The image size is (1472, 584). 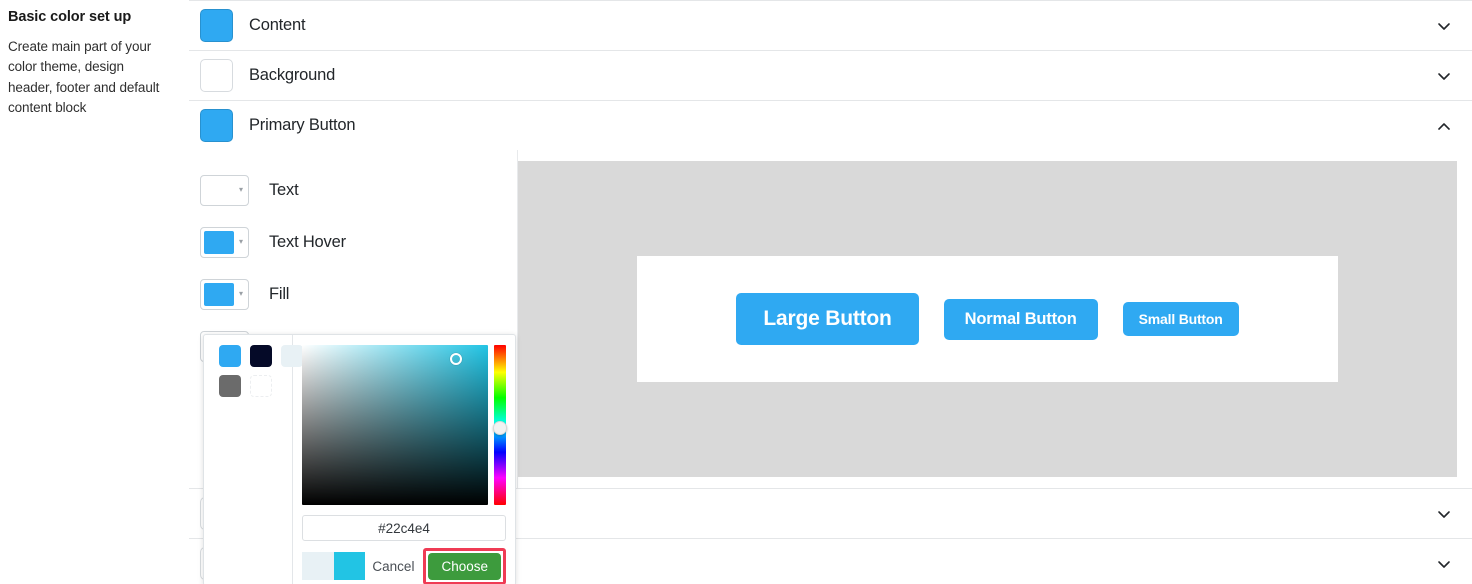 I want to click on swatch-grid, so click(x=261, y=371).